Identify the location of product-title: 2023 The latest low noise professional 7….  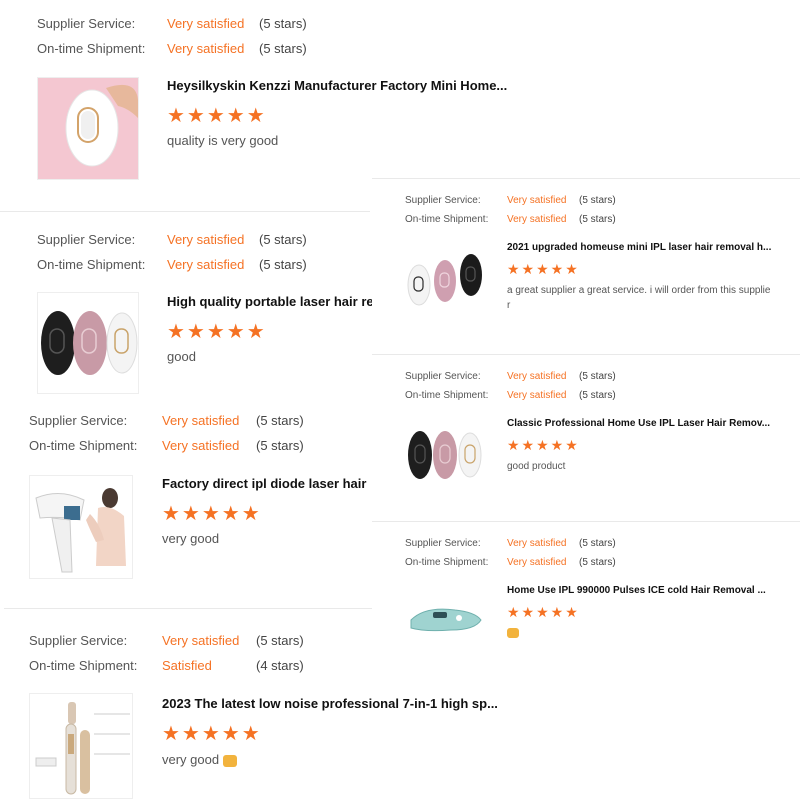
(330, 703).